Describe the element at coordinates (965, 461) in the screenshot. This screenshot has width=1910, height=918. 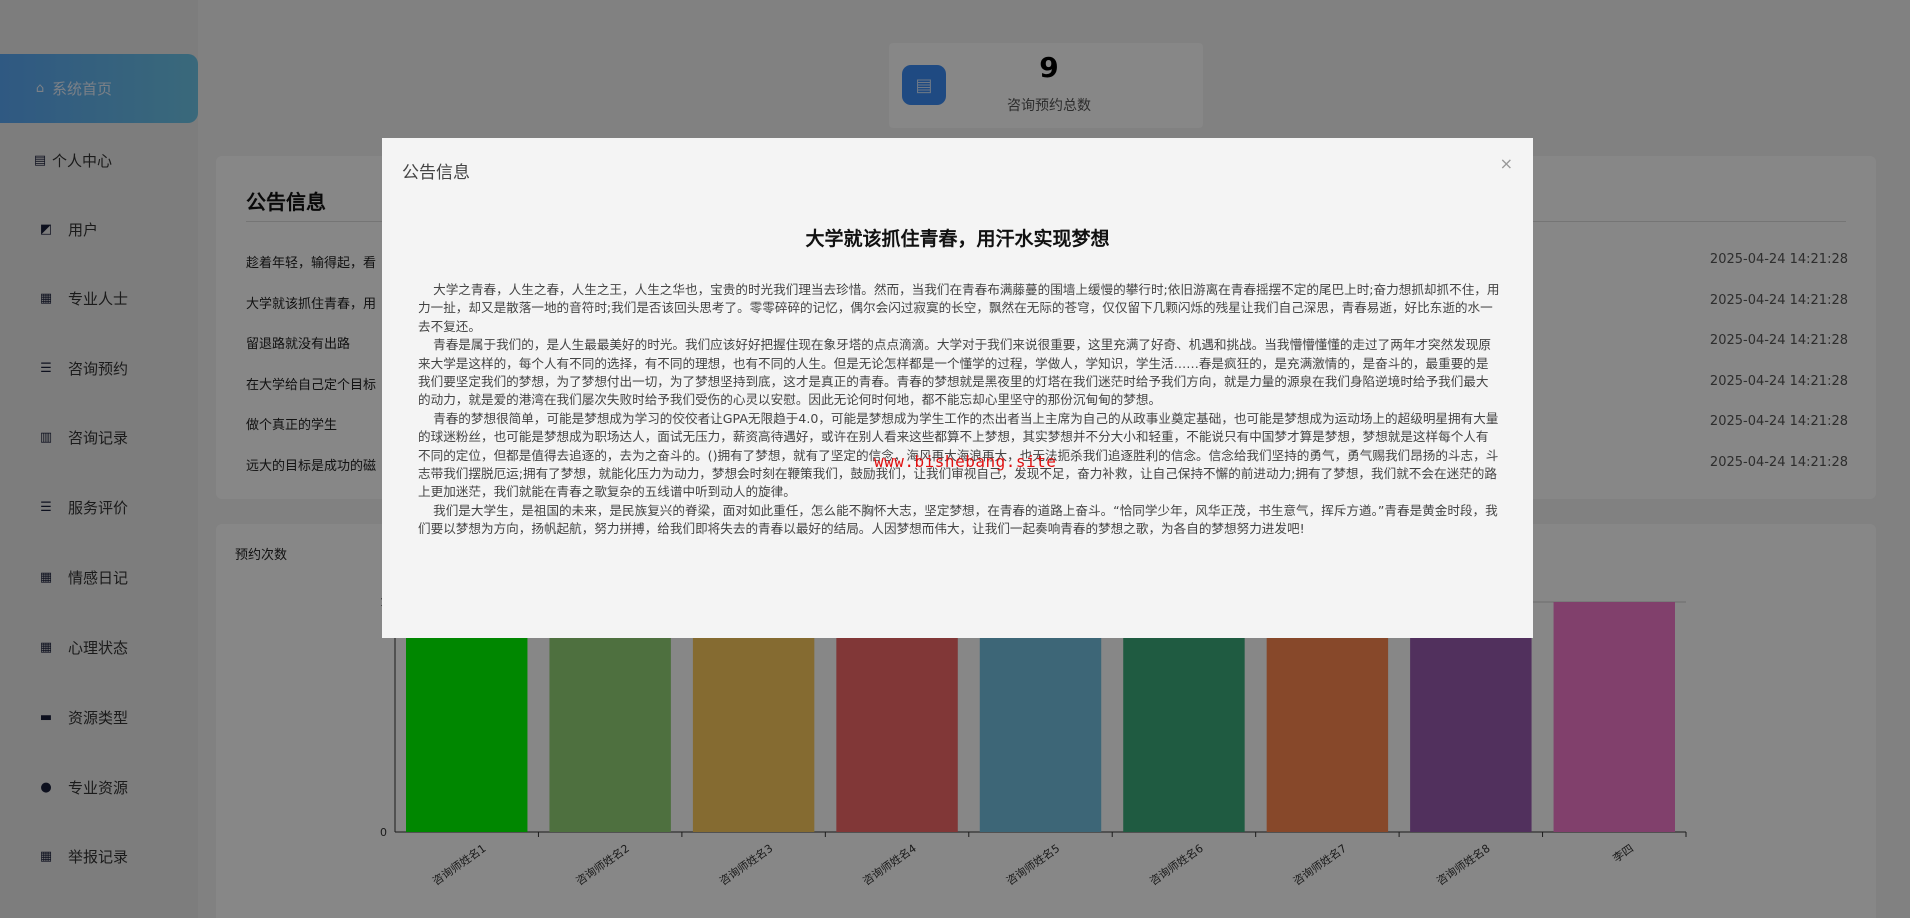
I see `watermark: www.bishebang.site` at that location.